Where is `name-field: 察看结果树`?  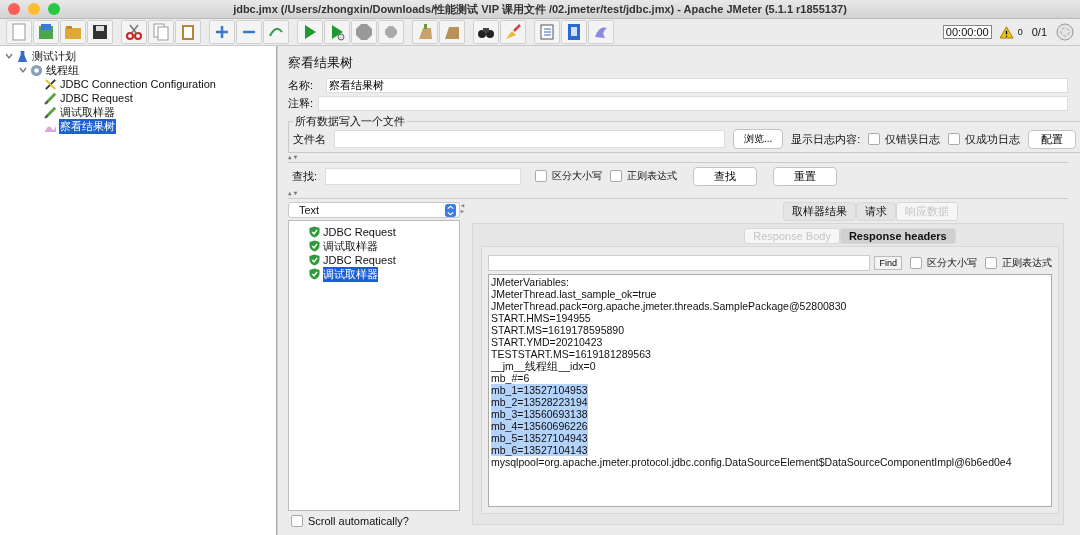
name-field: 察看结果树 is located at coordinates (697, 85).